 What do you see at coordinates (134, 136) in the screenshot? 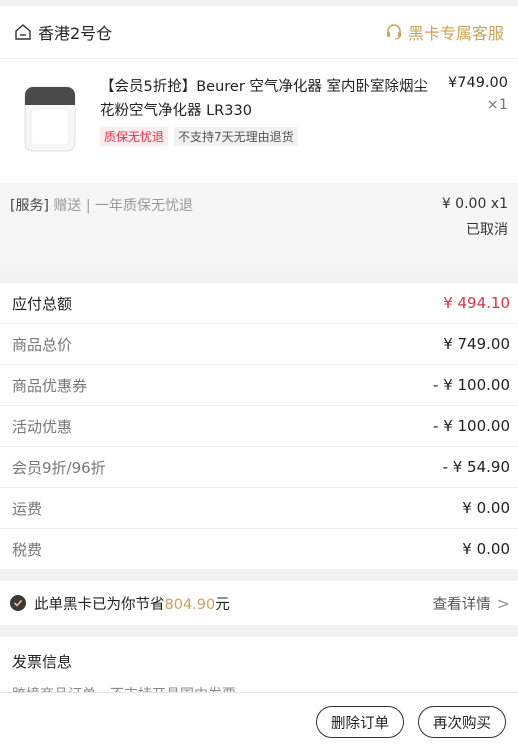
I see `warranty-tag: 质保无忧退` at bounding box center [134, 136].